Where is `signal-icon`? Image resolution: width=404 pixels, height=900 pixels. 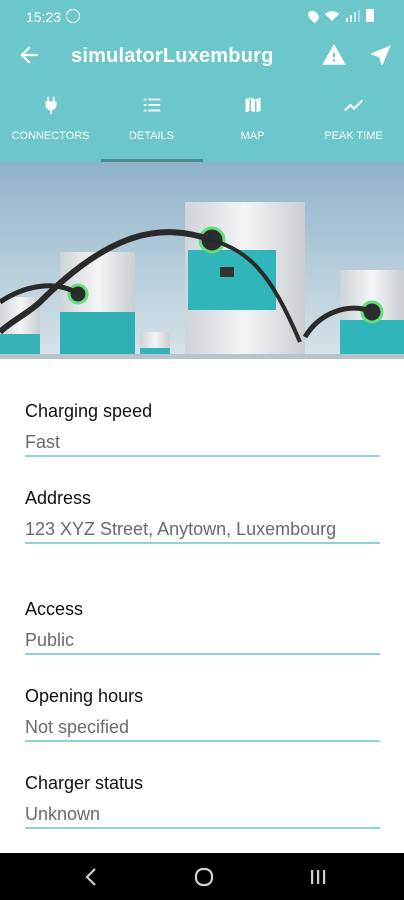 signal-icon is located at coordinates (353, 15).